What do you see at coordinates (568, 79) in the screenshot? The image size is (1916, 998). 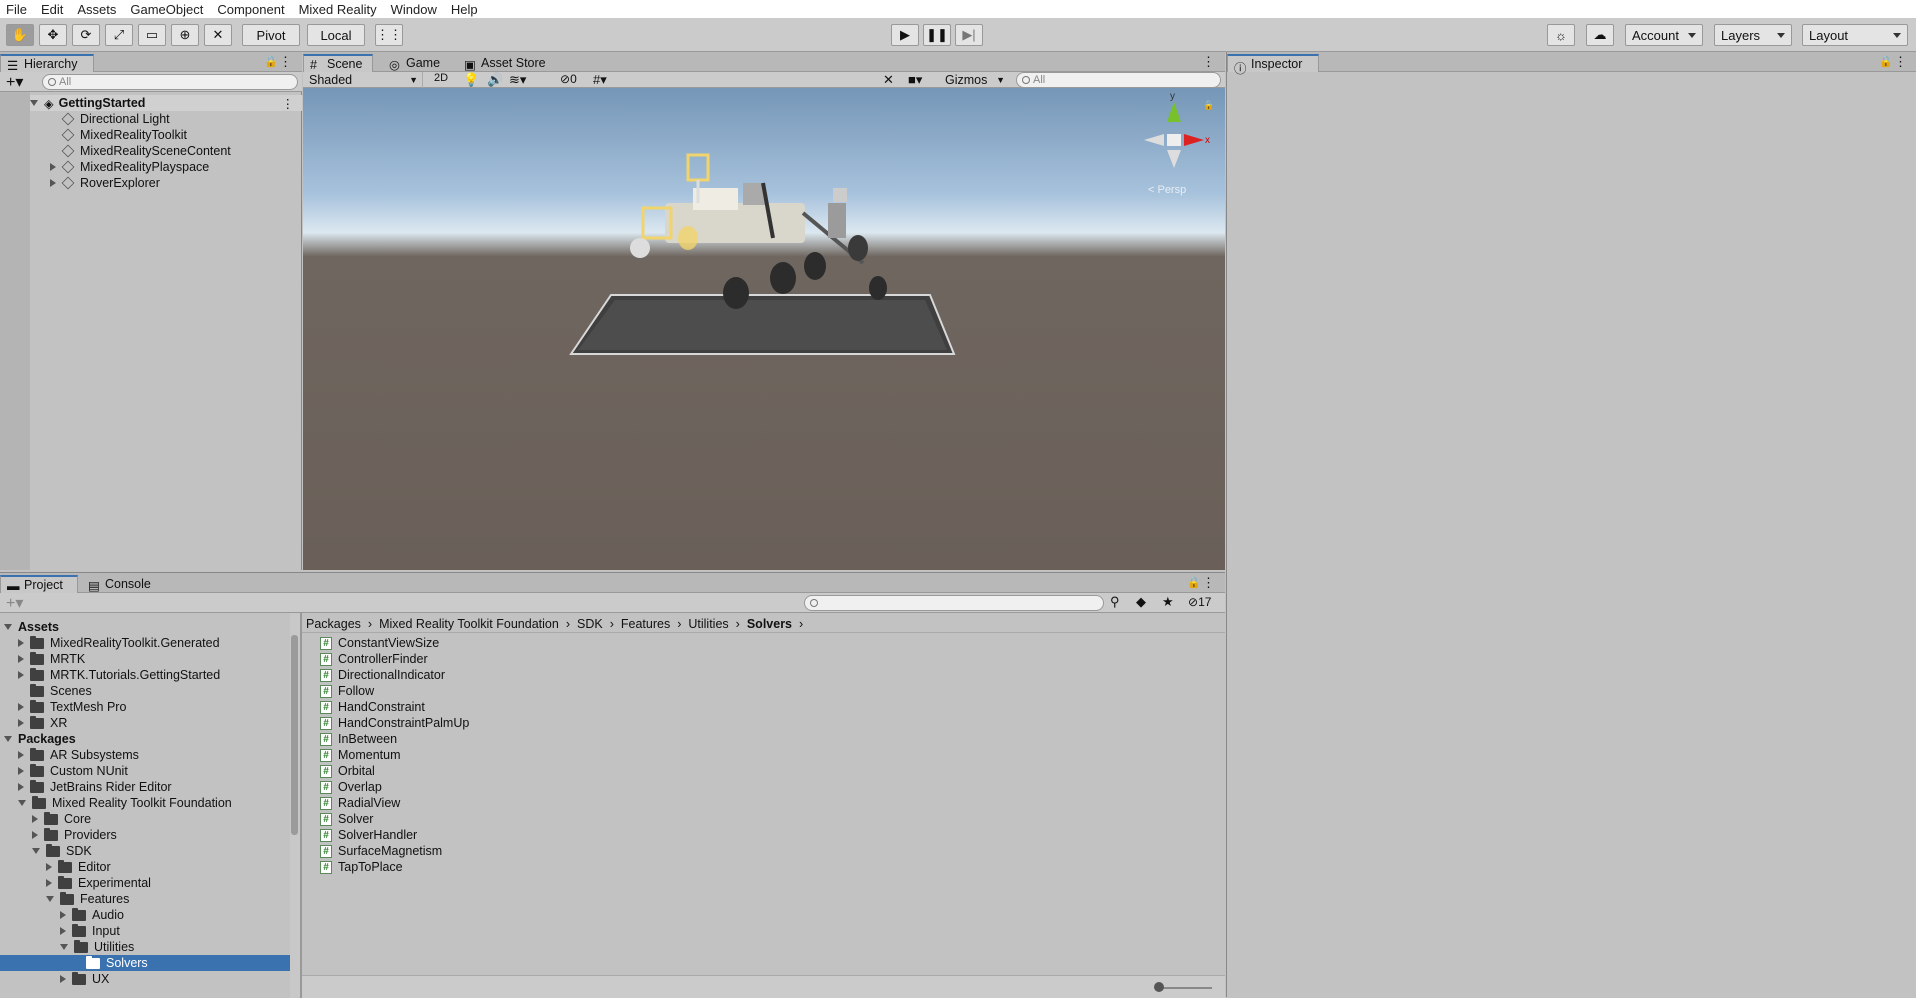 I see `hidden-objects-toggle: ⊘0` at bounding box center [568, 79].